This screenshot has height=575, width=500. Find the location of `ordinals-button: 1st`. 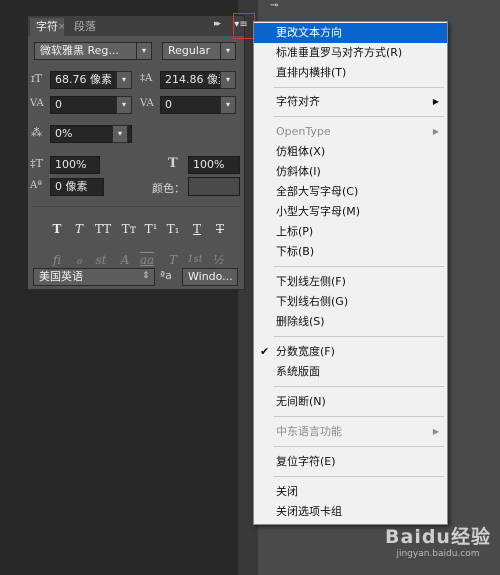

ordinals-button: 1st is located at coordinates (195, 260).